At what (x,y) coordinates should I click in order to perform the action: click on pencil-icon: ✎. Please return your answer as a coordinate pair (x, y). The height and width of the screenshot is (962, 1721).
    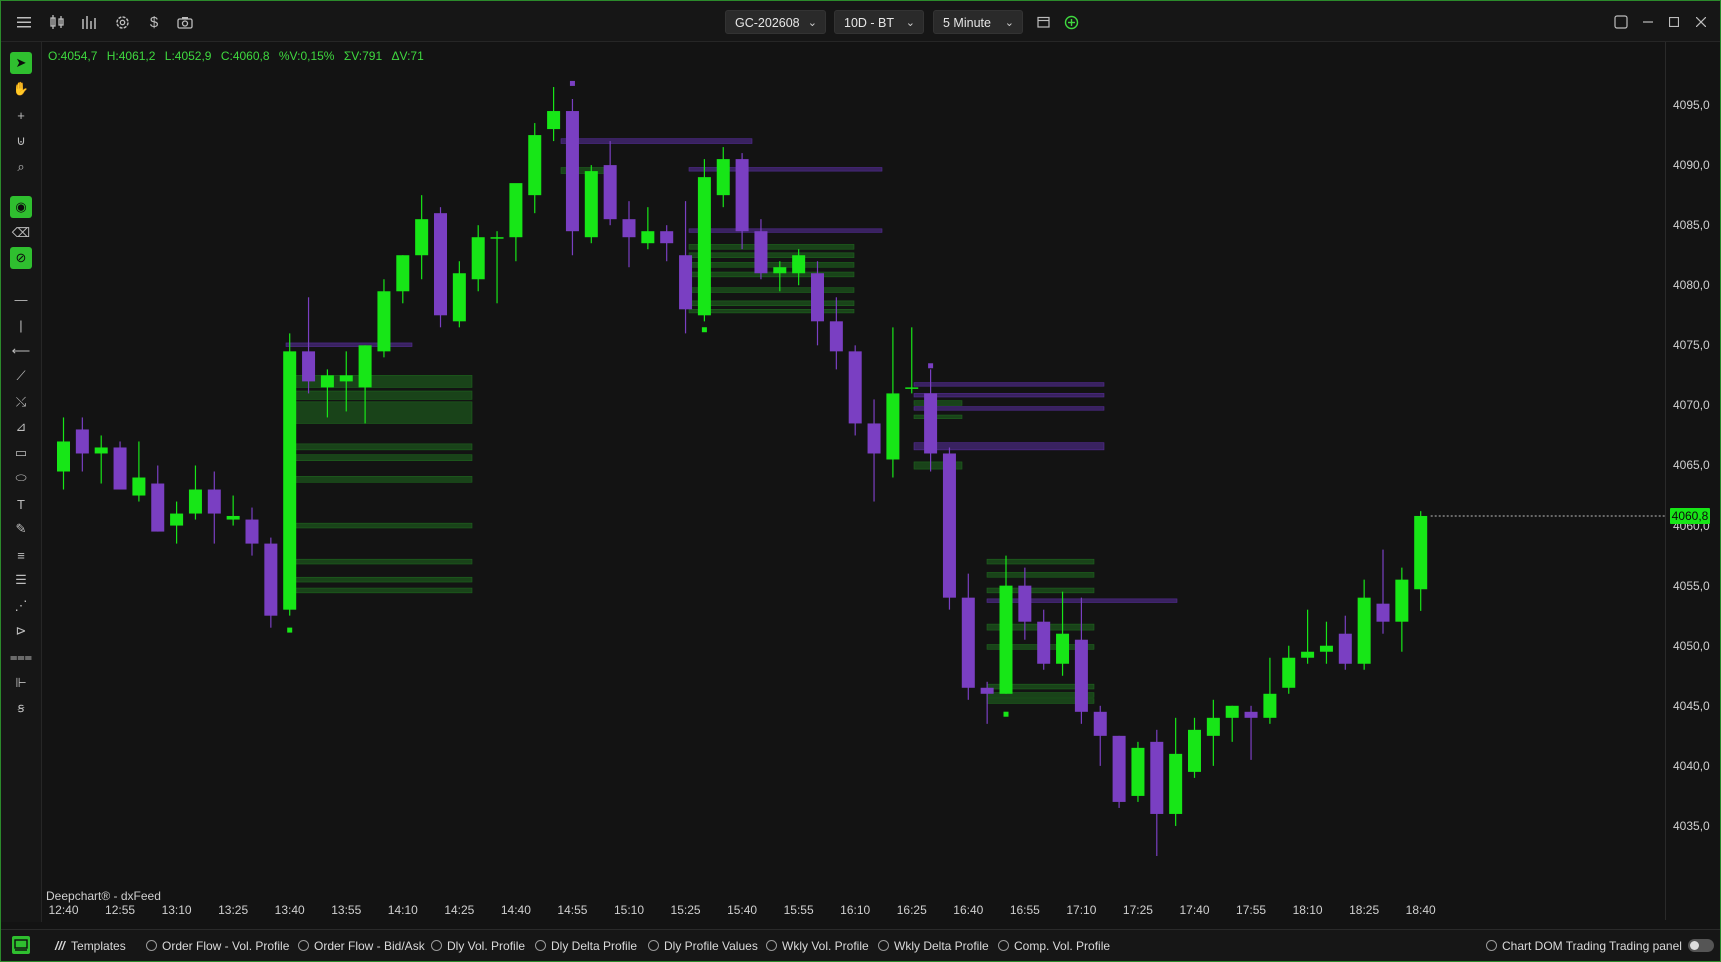
    Looking at the image, I should click on (21, 529).